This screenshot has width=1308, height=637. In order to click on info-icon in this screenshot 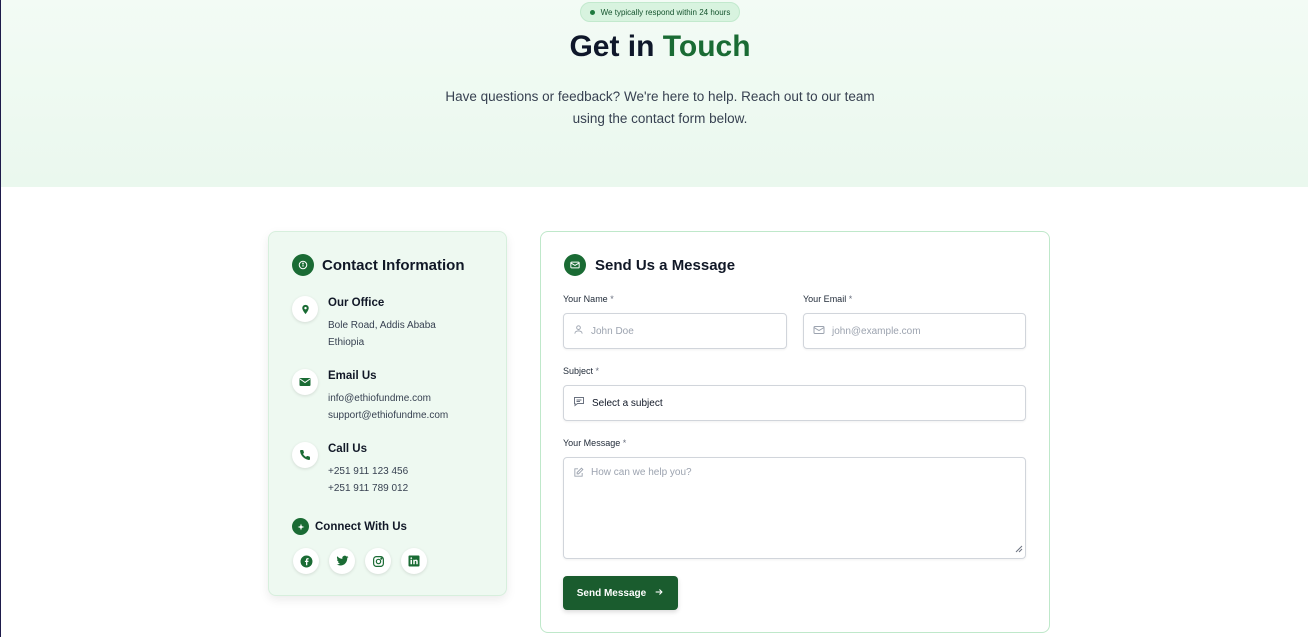, I will do `click(303, 265)`.